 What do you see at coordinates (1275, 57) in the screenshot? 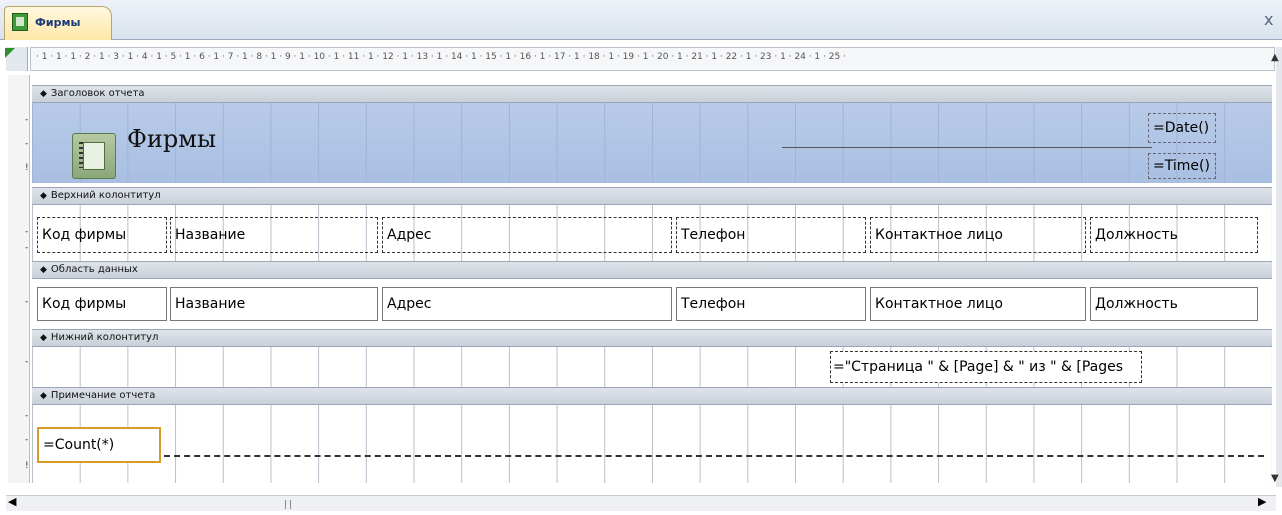
I see `scroll-up-icon: ▲` at bounding box center [1275, 57].